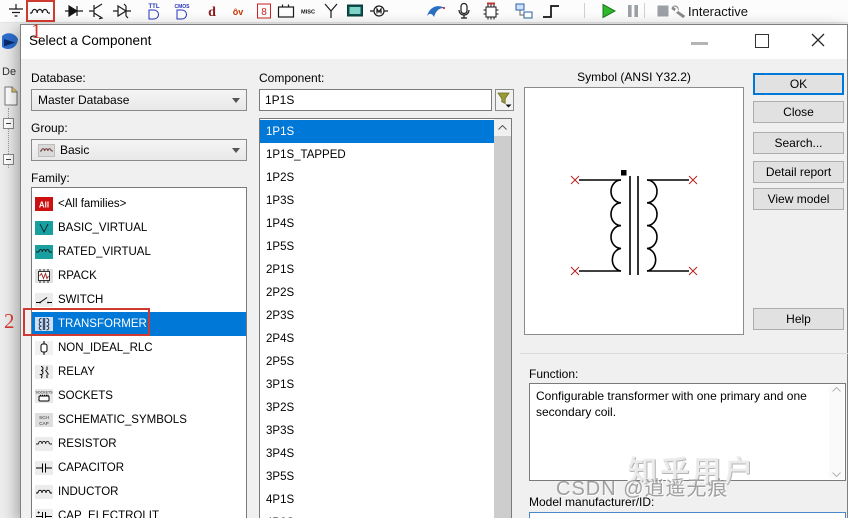 The height and width of the screenshot is (518, 848). What do you see at coordinates (377, 131) in the screenshot?
I see `component-item: 1P1S` at bounding box center [377, 131].